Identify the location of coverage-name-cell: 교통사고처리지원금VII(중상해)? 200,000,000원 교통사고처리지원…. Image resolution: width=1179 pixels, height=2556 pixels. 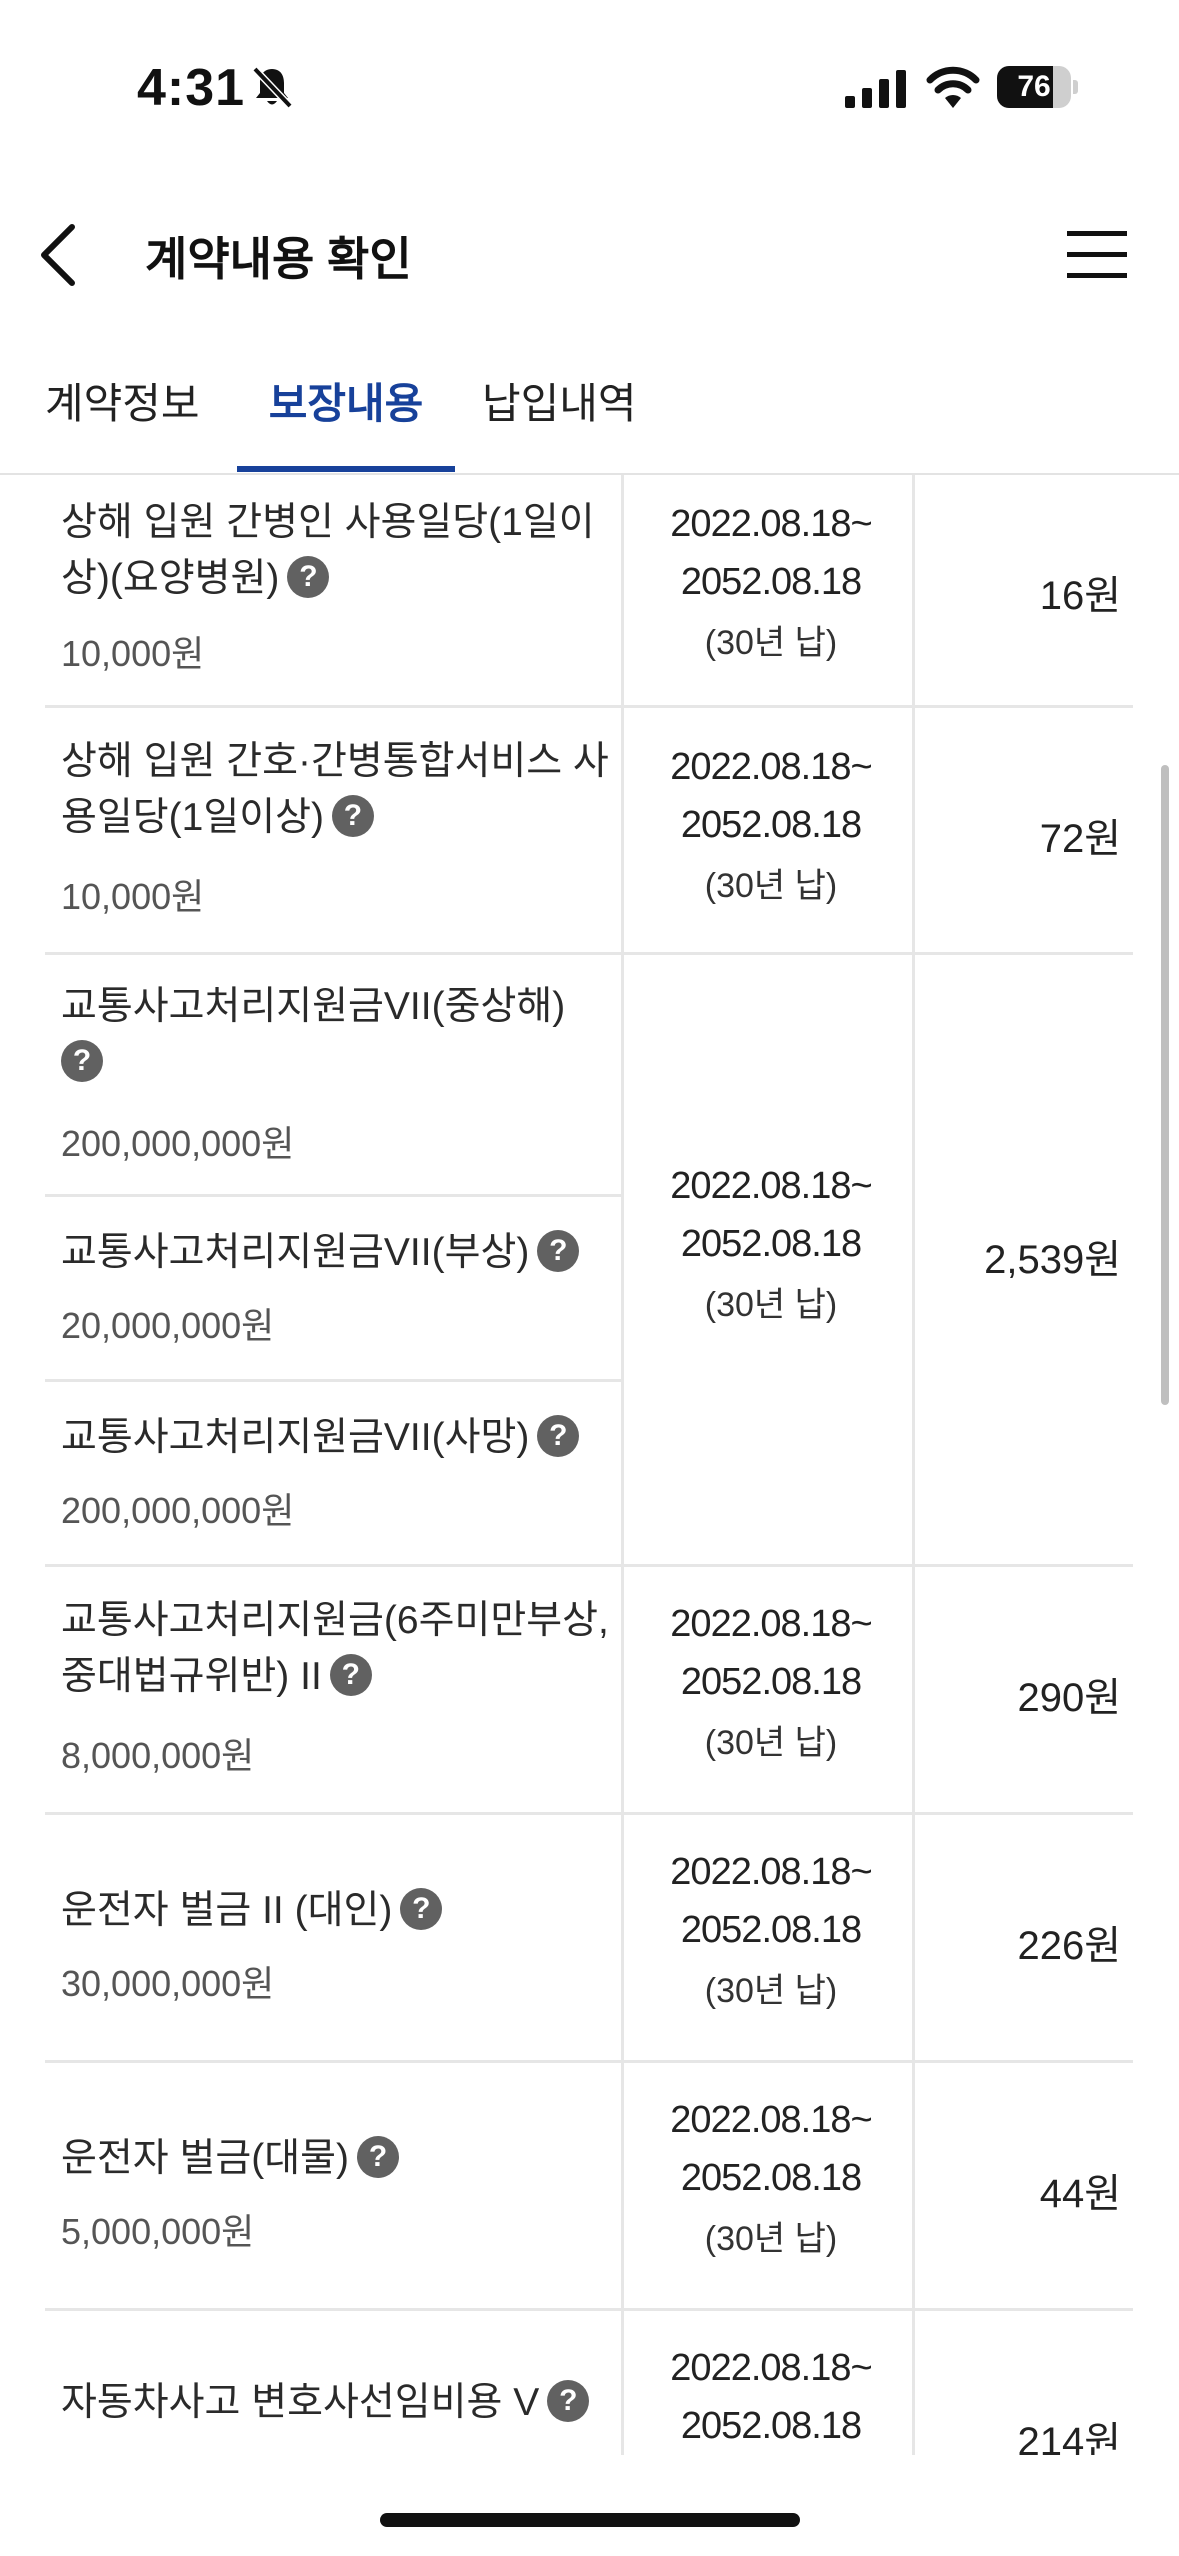
(333, 1259).